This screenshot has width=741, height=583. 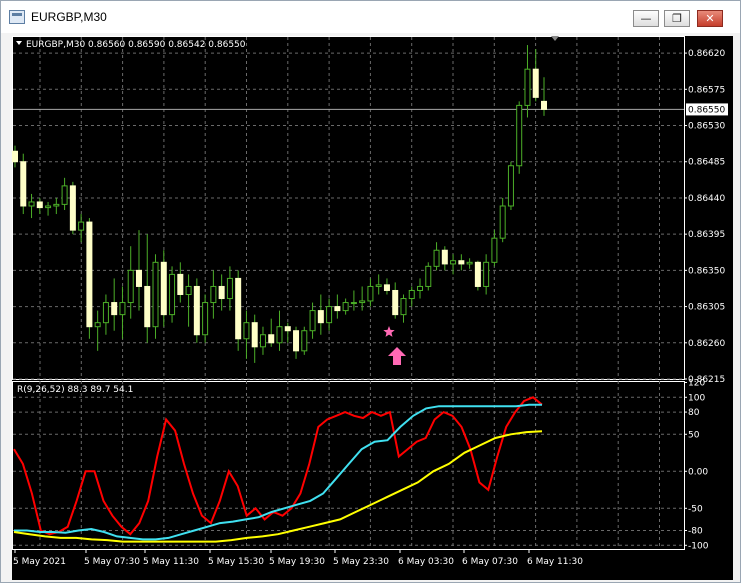 I want to click on indicator-scale-label: 120, so click(x=696, y=383).